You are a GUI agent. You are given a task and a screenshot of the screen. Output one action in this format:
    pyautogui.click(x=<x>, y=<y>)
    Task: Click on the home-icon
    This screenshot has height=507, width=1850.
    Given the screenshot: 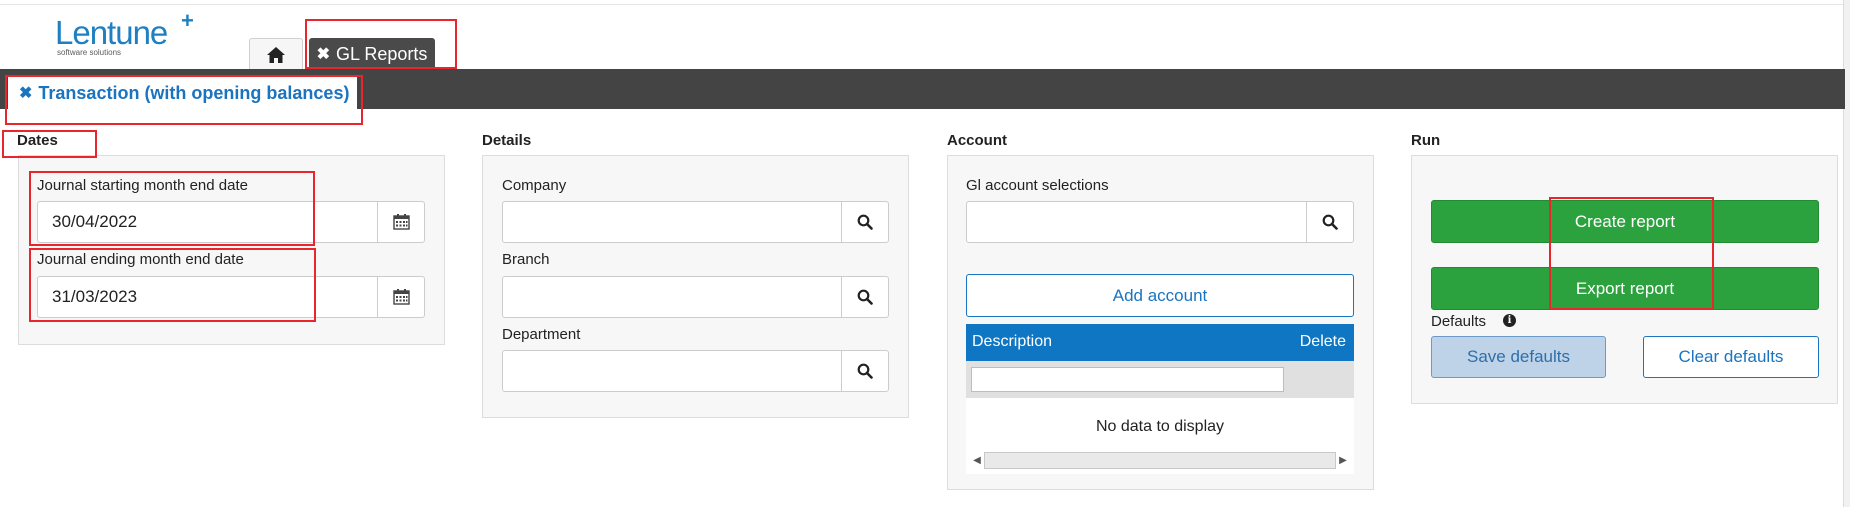 What is the action you would take?
    pyautogui.click(x=276, y=54)
    